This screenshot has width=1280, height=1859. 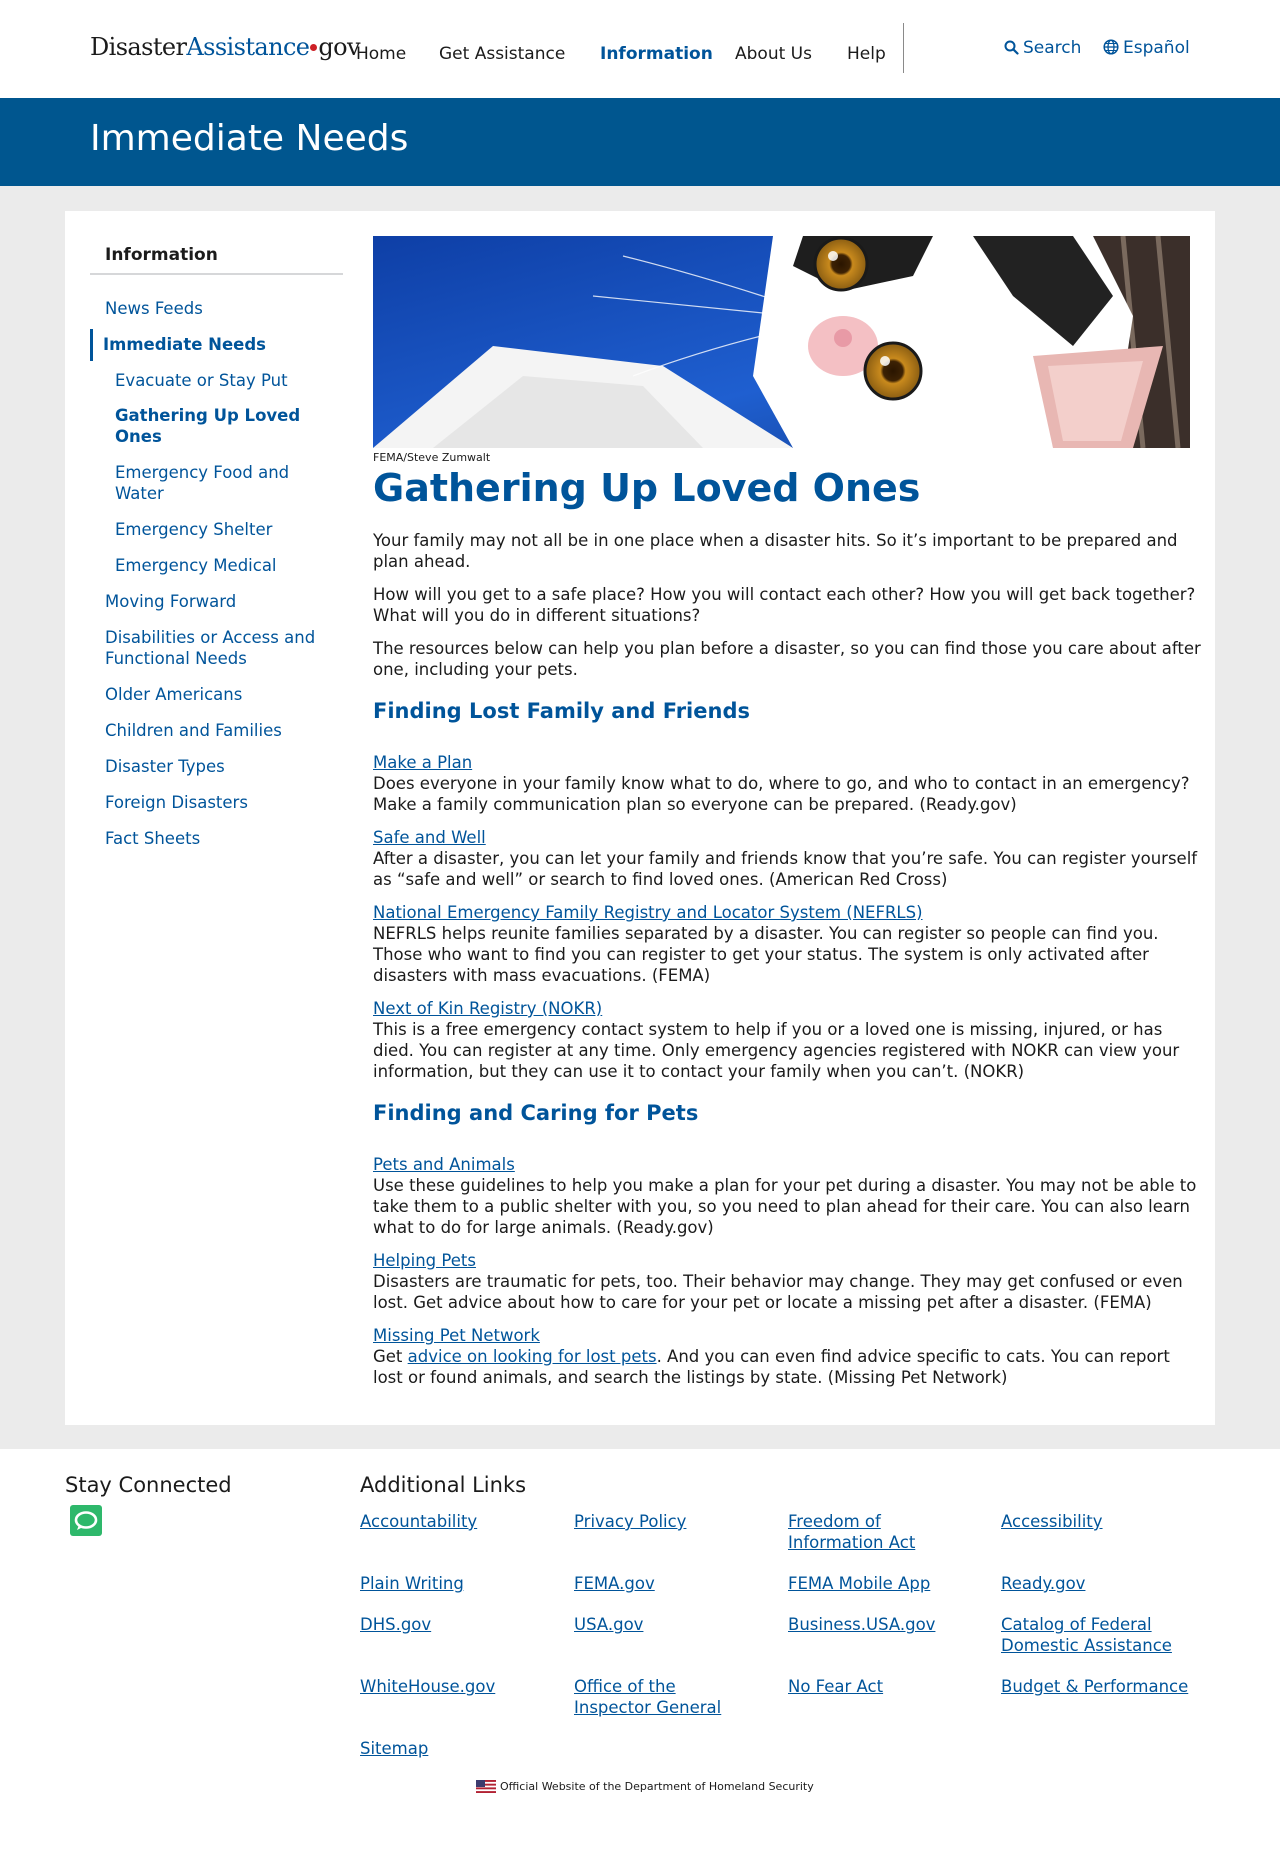 I want to click on kitten-photo, so click(x=781, y=342).